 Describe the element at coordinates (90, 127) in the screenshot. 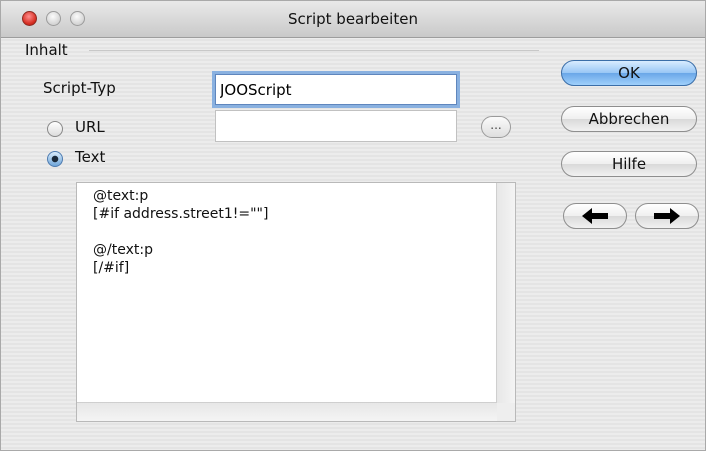

I see `url-radio-label: URL` at that location.